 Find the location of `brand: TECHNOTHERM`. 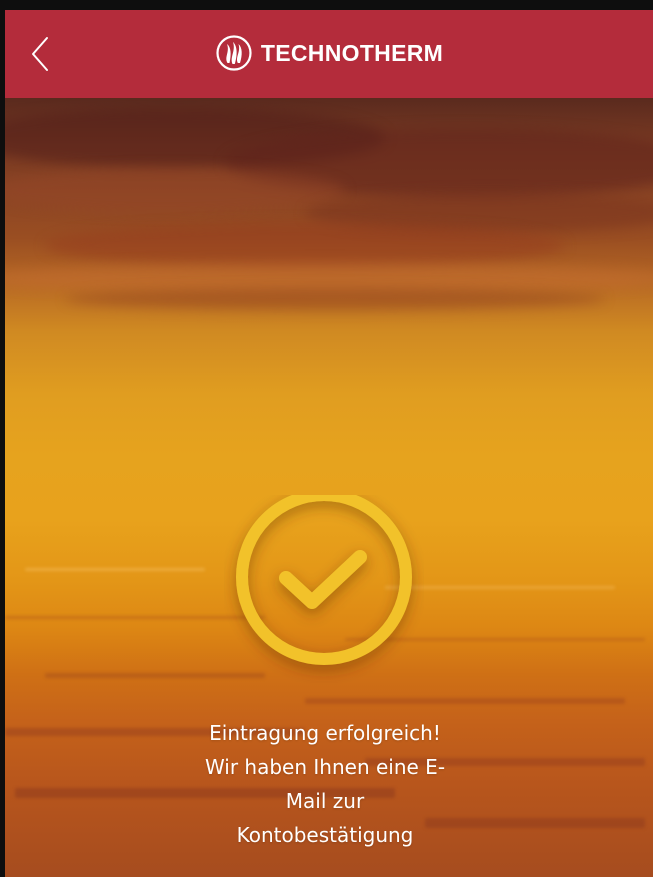

brand: TECHNOTHERM is located at coordinates (329, 53).